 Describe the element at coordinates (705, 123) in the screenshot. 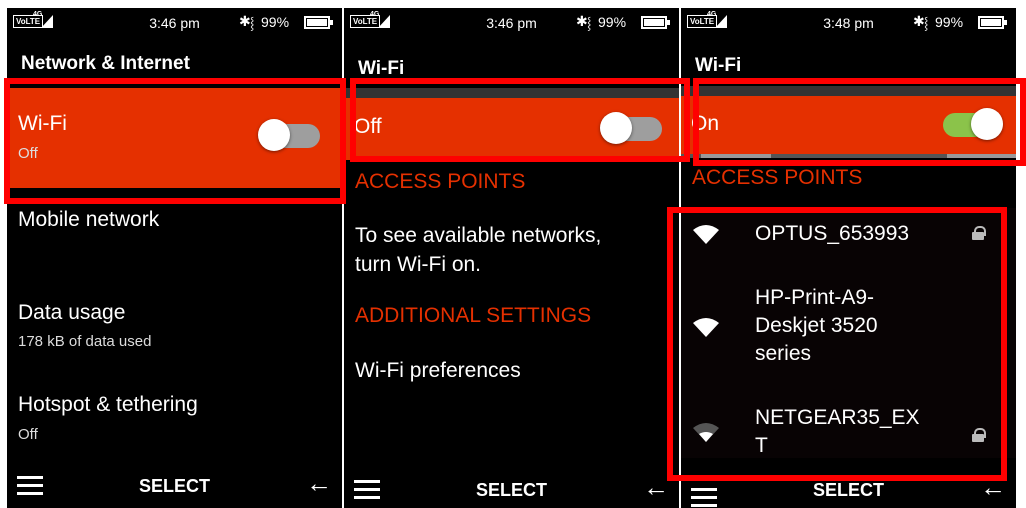

I see `wifi-state-label: On` at that location.